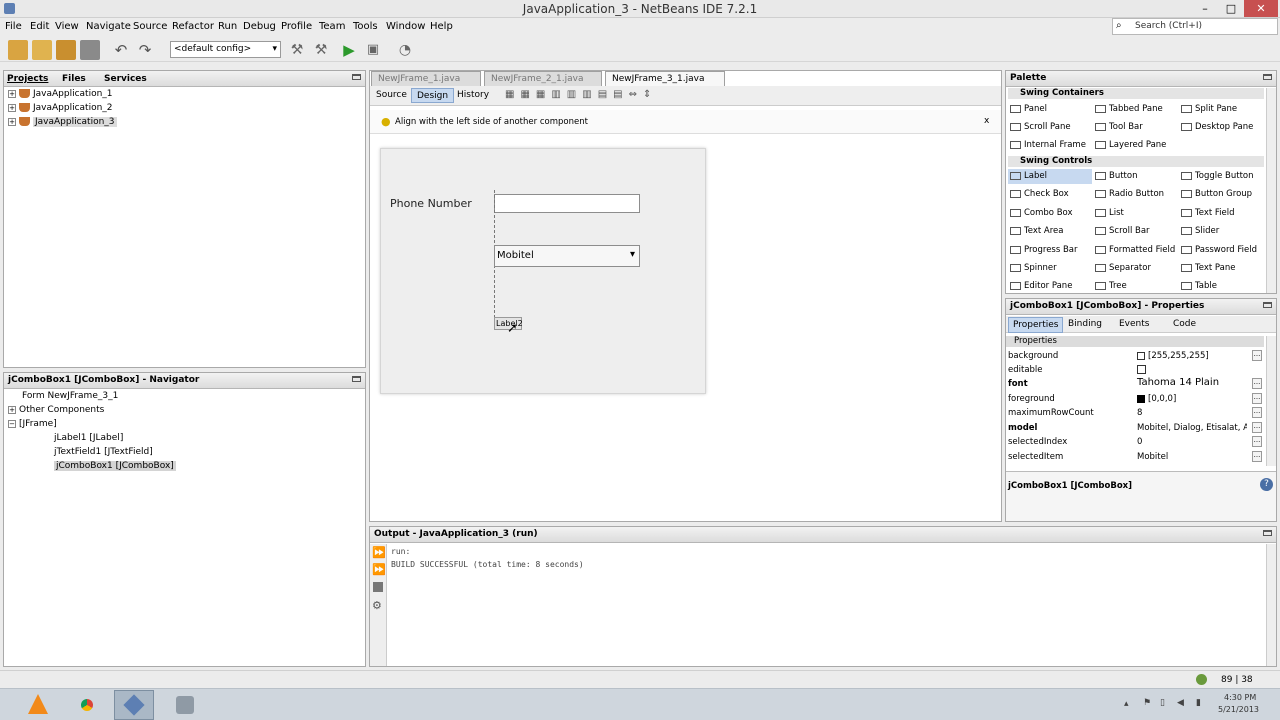  I want to click on palette-progress-bar-item: Progress Bar, so click(1044, 250).